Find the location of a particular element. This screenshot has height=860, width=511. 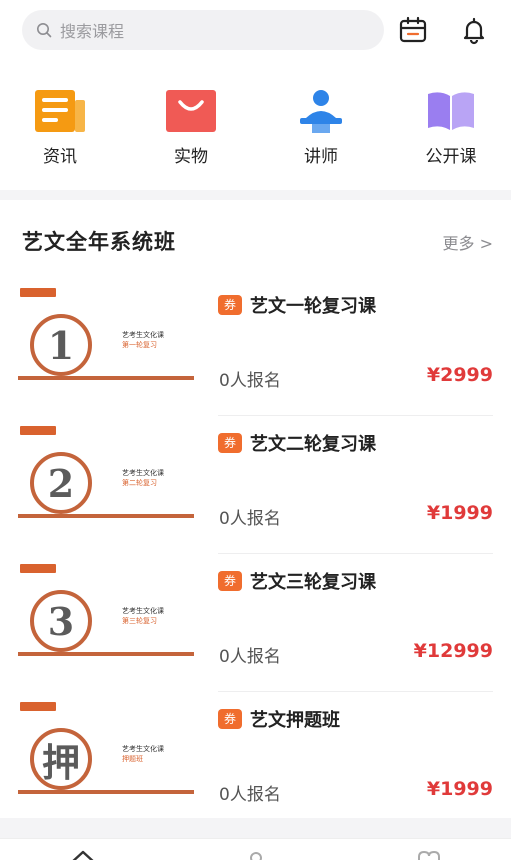

bottom-nav is located at coordinates (255, 849).